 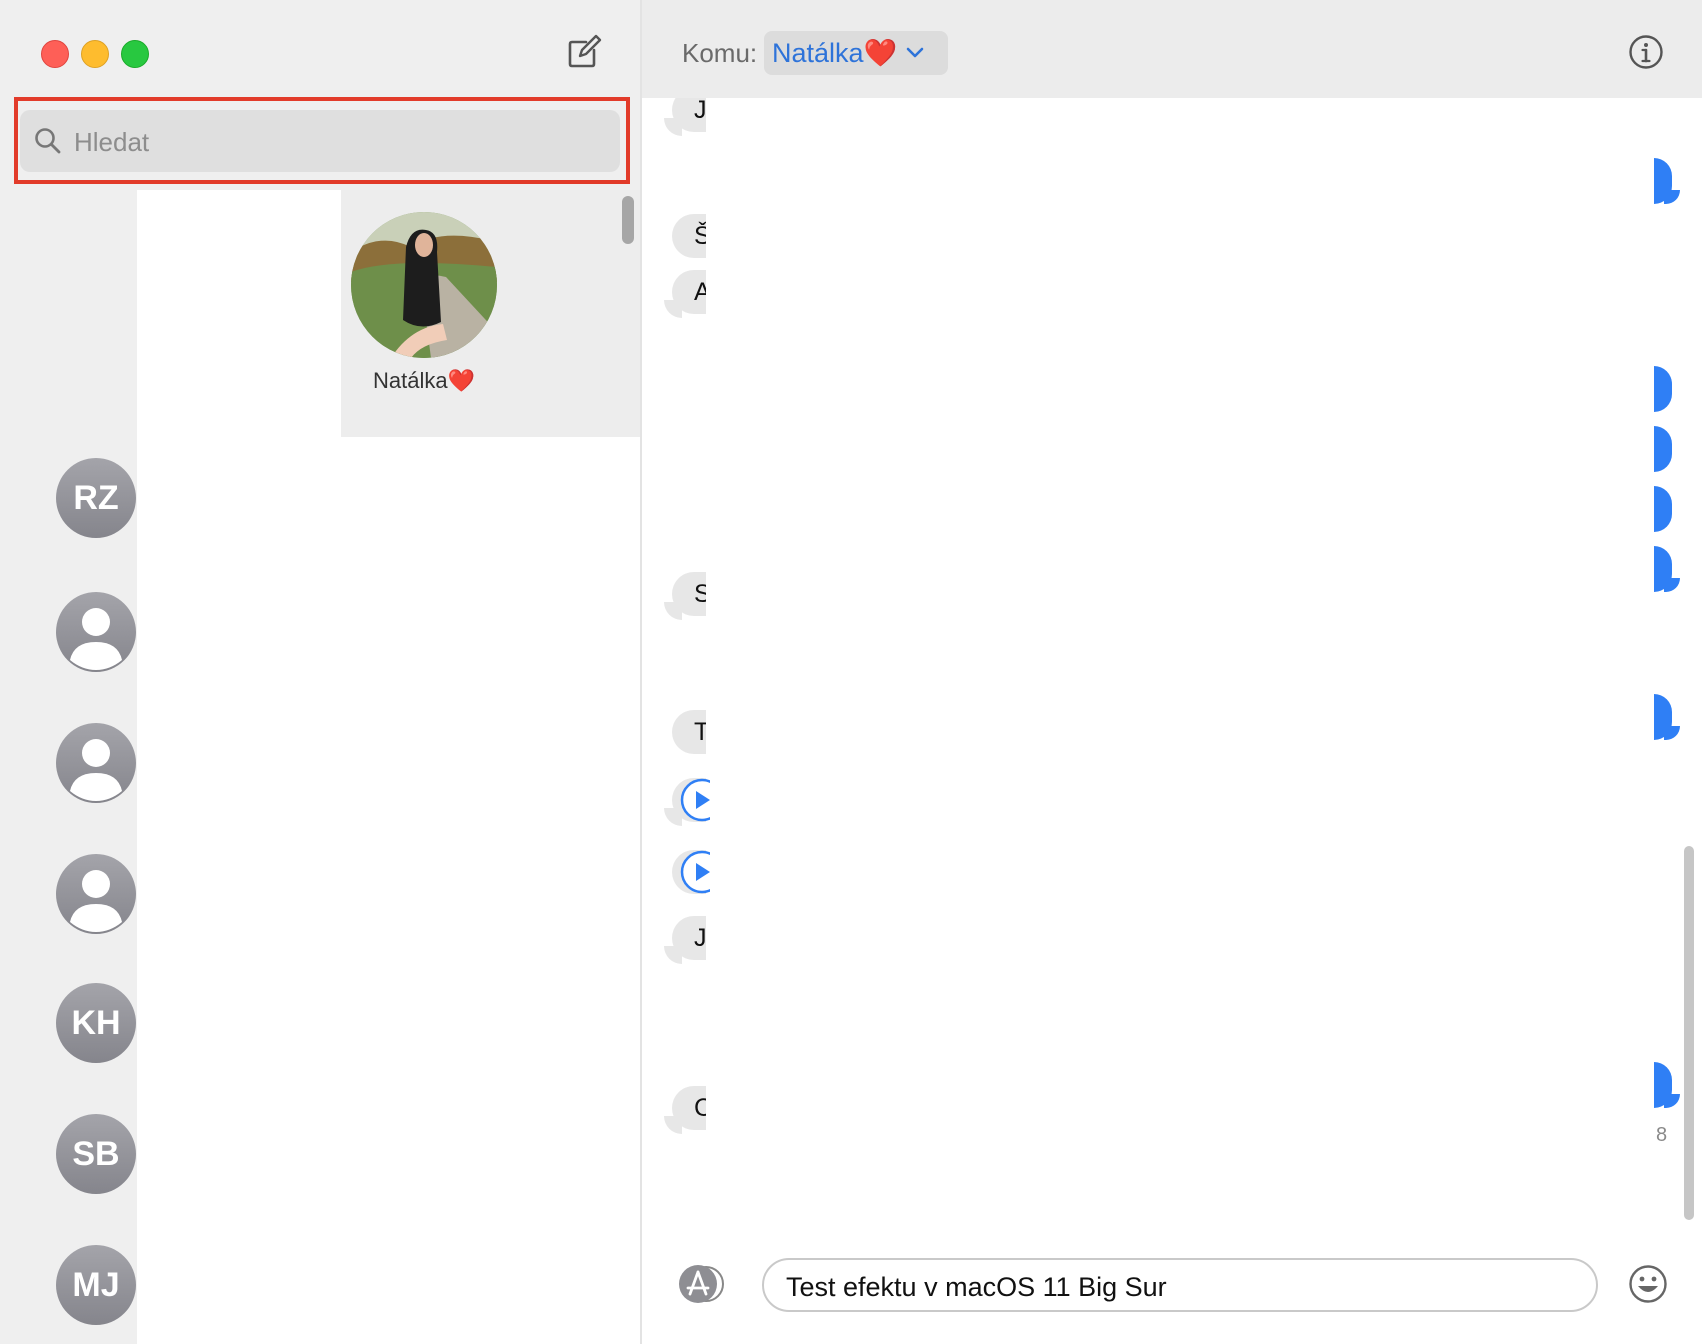 I want to click on avatar-mj: MJ, so click(x=96, y=1285).